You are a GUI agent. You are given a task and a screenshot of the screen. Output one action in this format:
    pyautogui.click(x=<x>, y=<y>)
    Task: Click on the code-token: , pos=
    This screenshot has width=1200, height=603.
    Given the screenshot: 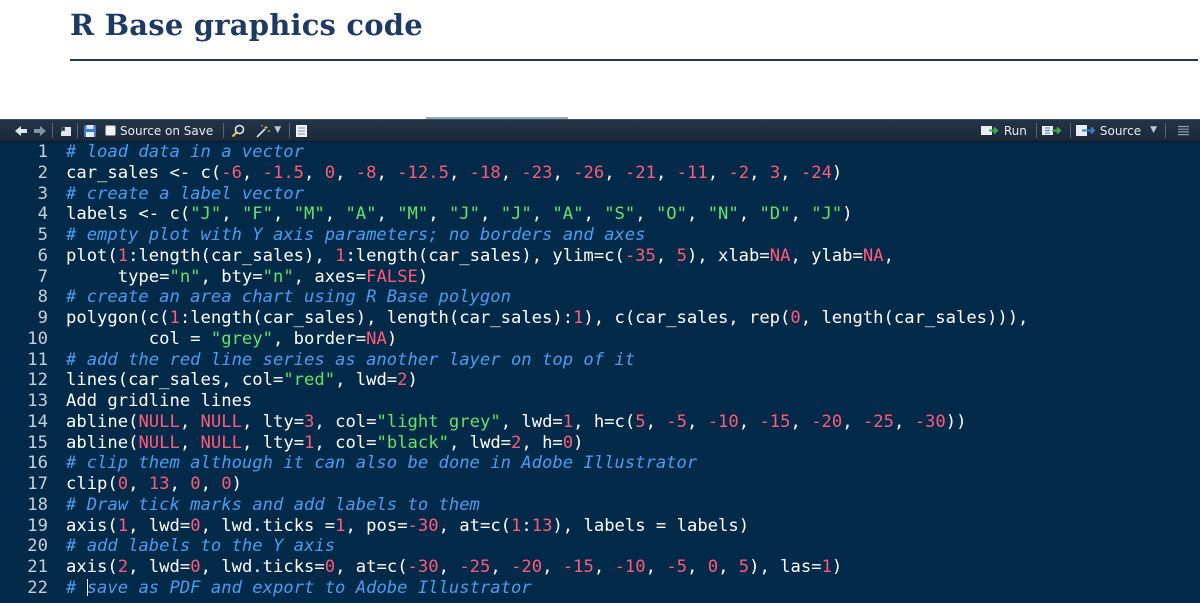 What is the action you would take?
    pyautogui.click(x=376, y=525)
    